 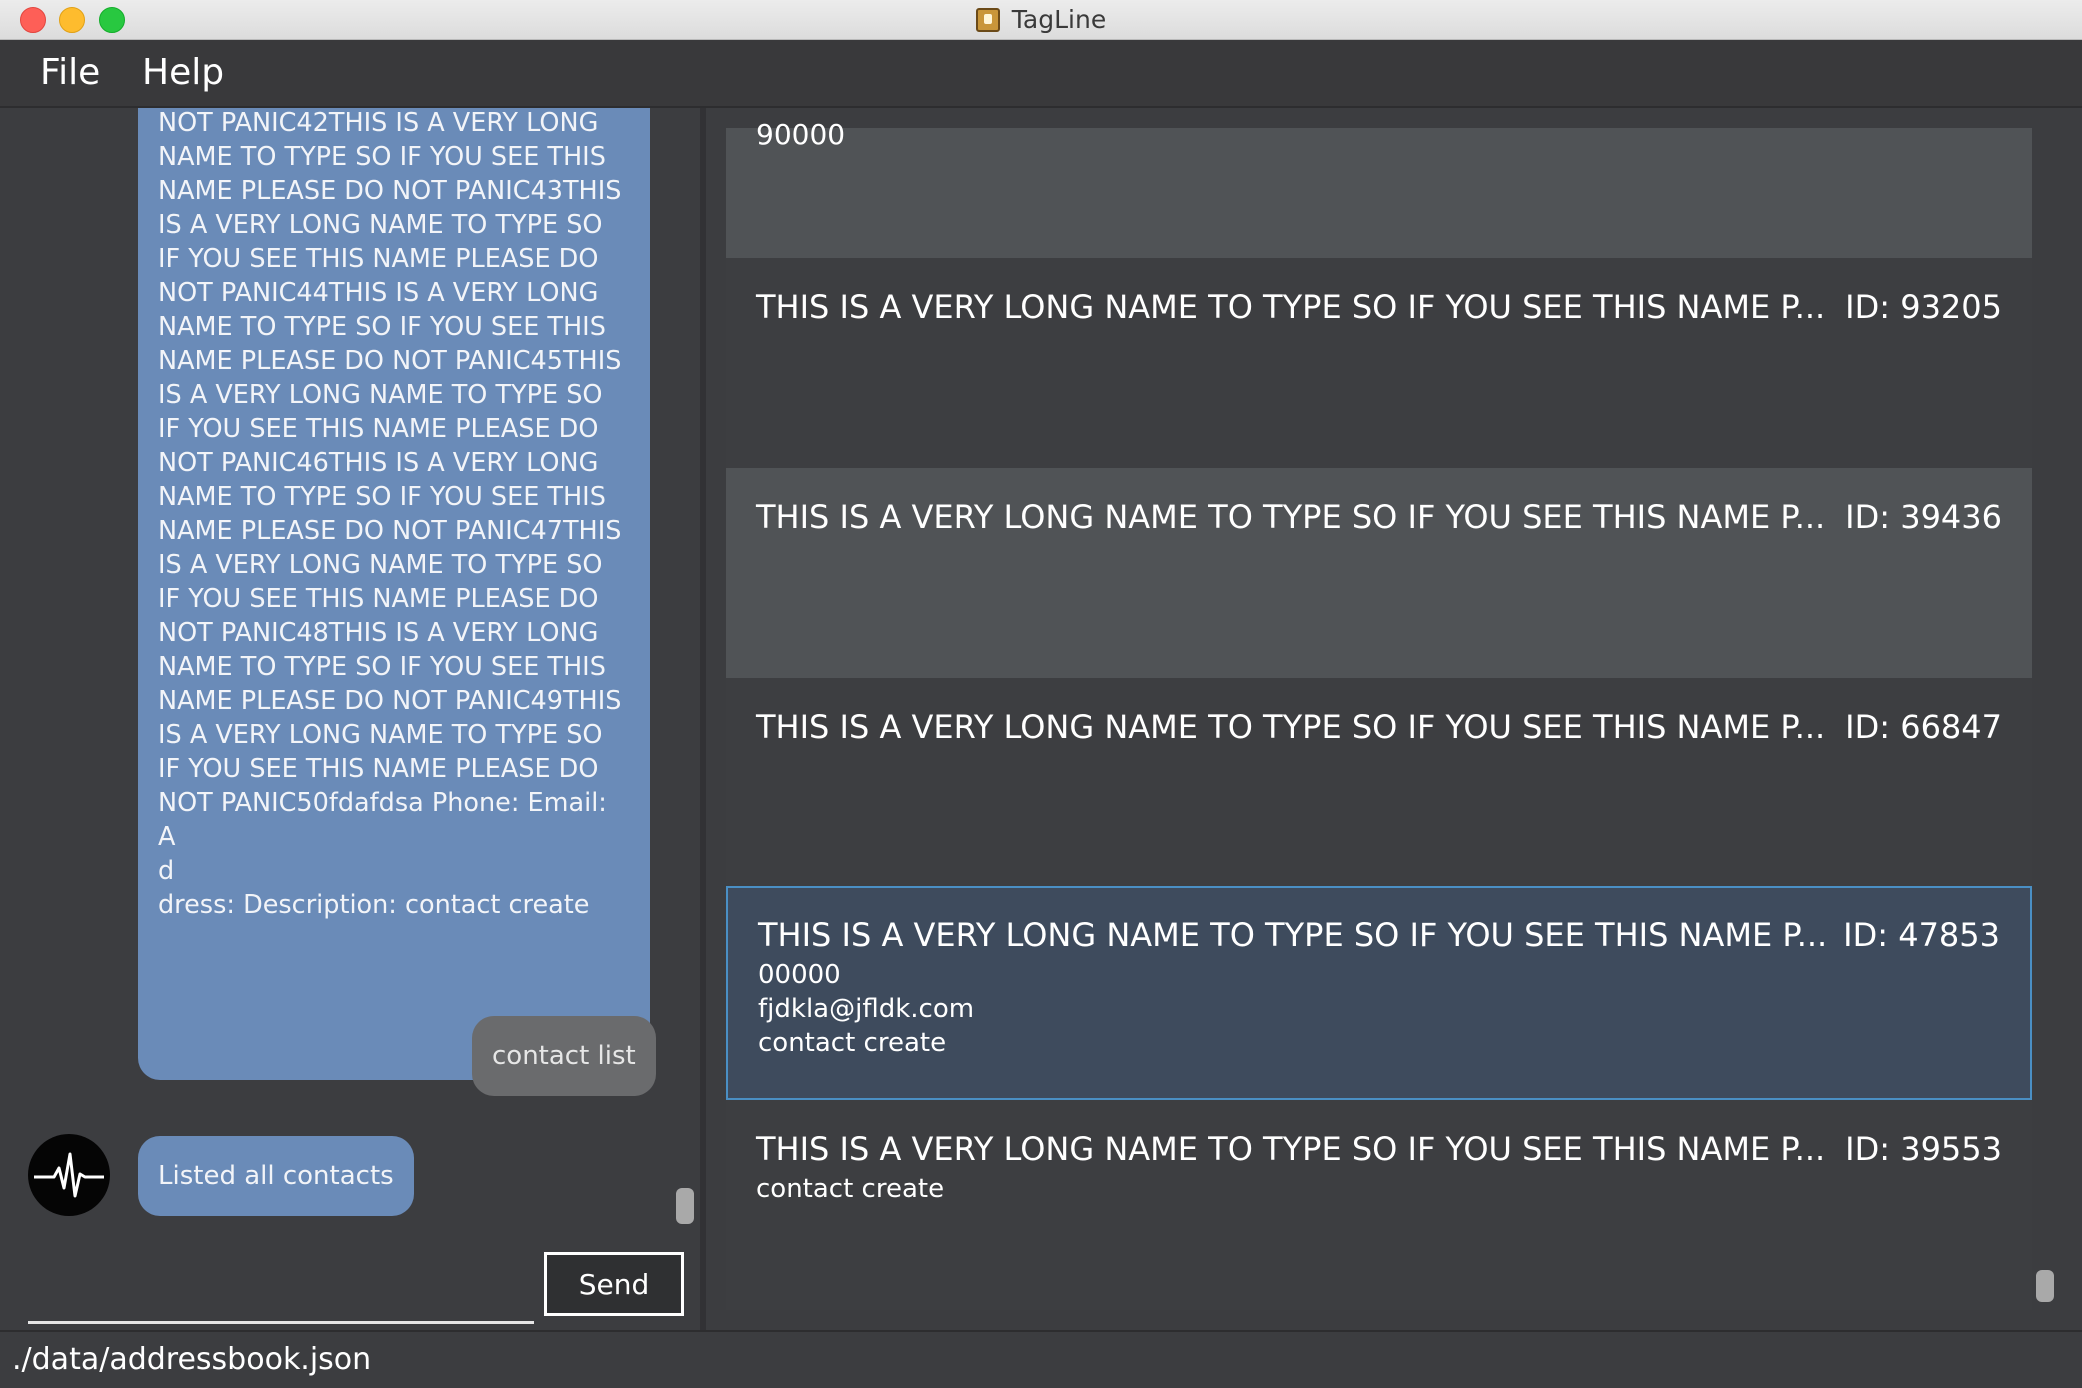 What do you see at coordinates (987, 19) in the screenshot?
I see `app-icon` at bounding box center [987, 19].